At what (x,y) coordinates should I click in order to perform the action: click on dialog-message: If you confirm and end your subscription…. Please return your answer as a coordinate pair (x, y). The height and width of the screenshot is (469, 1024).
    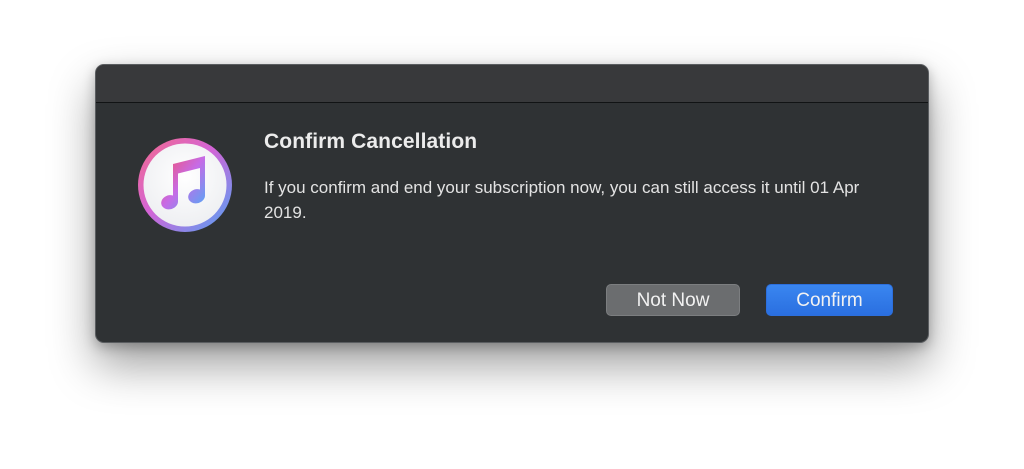
    Looking at the image, I should click on (562, 200).